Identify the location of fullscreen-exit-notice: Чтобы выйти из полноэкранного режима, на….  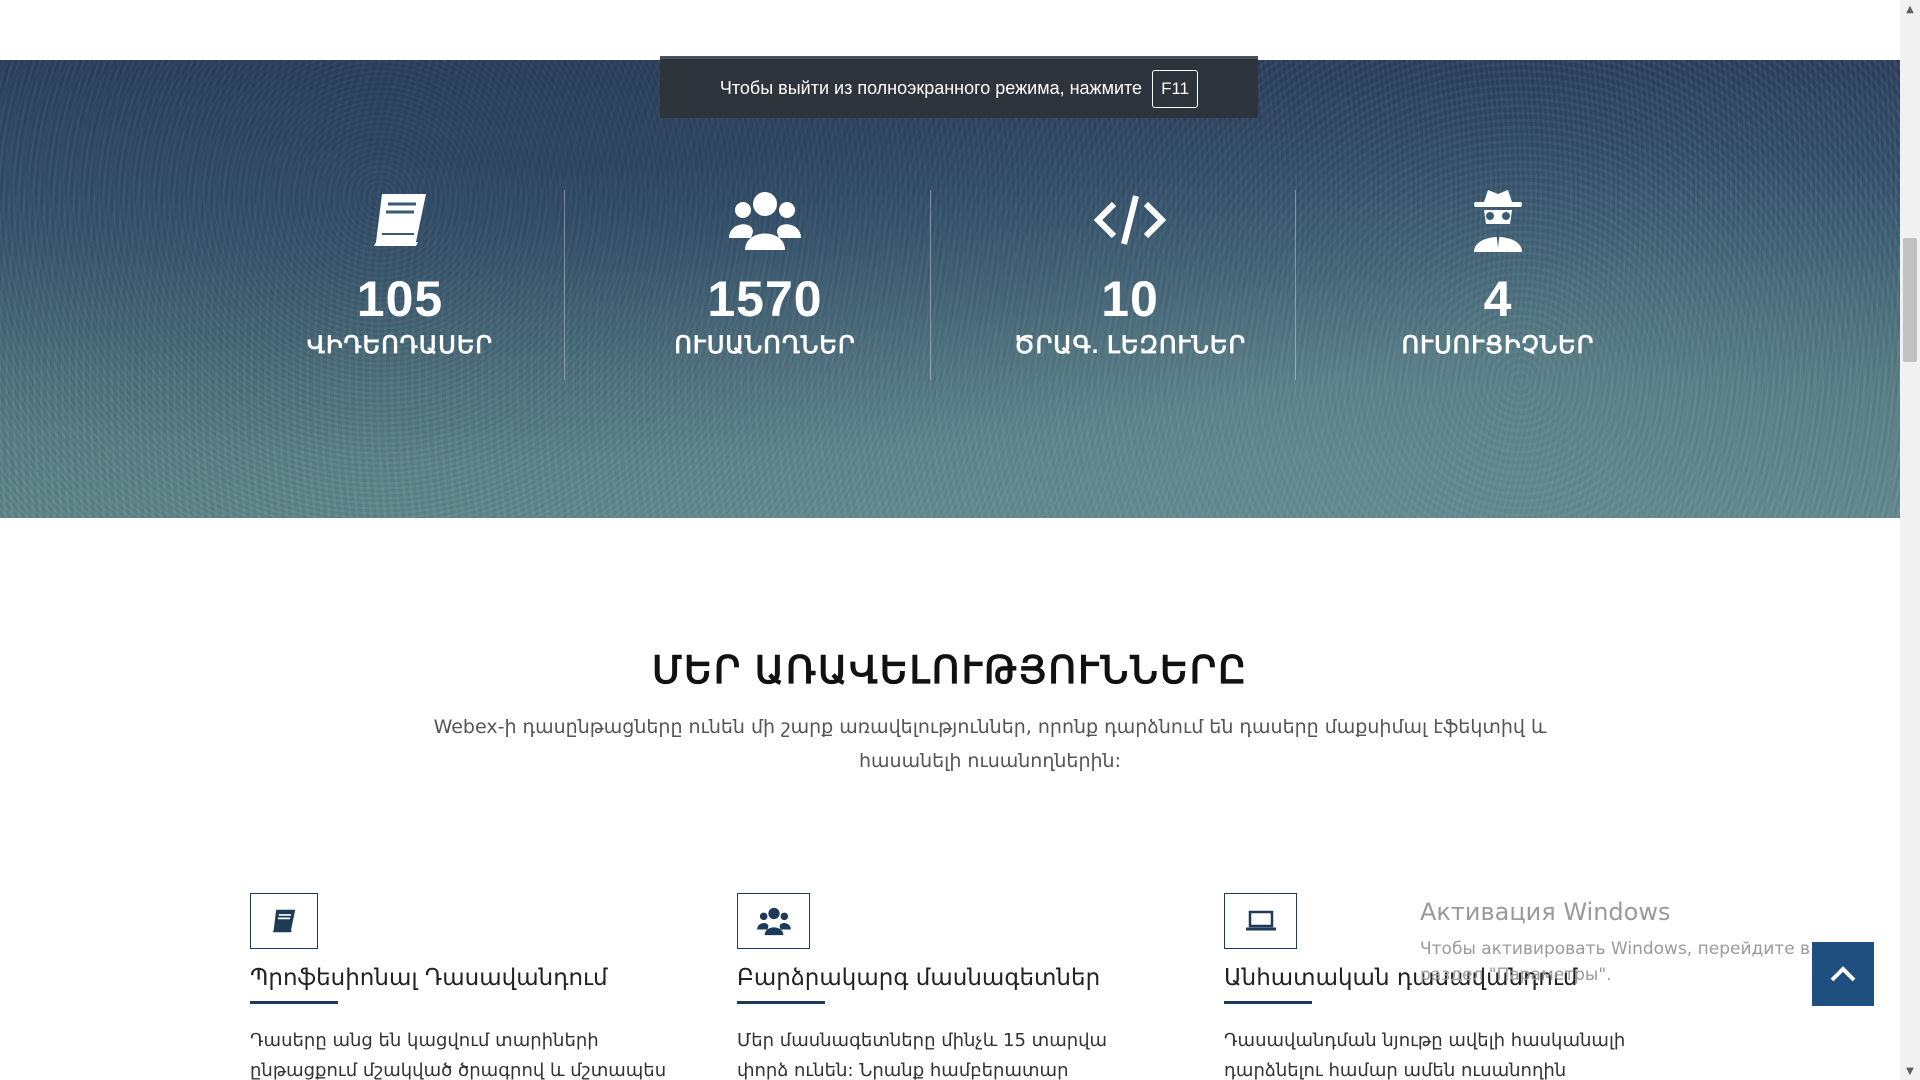
(959, 87).